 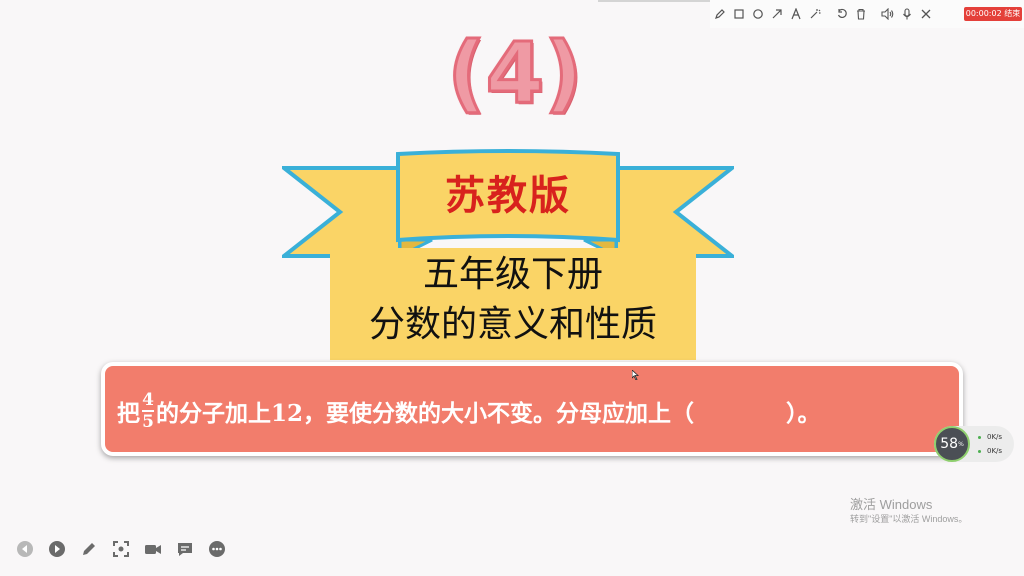 I want to click on activate-windows-hint: 转到"设置"以激活 Windows。, so click(x=909, y=519).